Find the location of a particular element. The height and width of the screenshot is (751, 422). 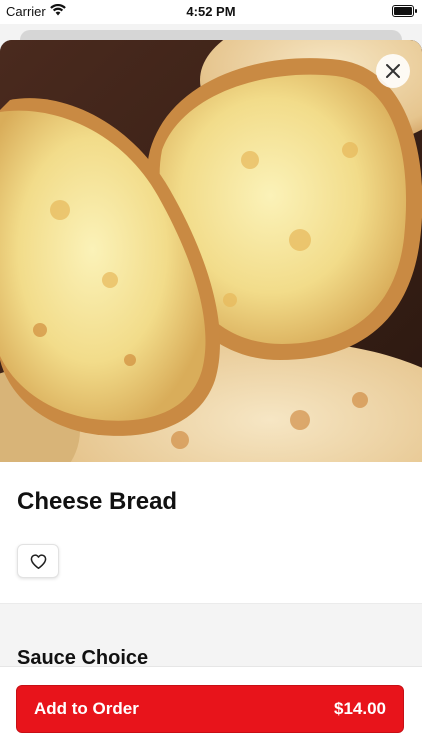

battery-icon is located at coordinates (404, 11).